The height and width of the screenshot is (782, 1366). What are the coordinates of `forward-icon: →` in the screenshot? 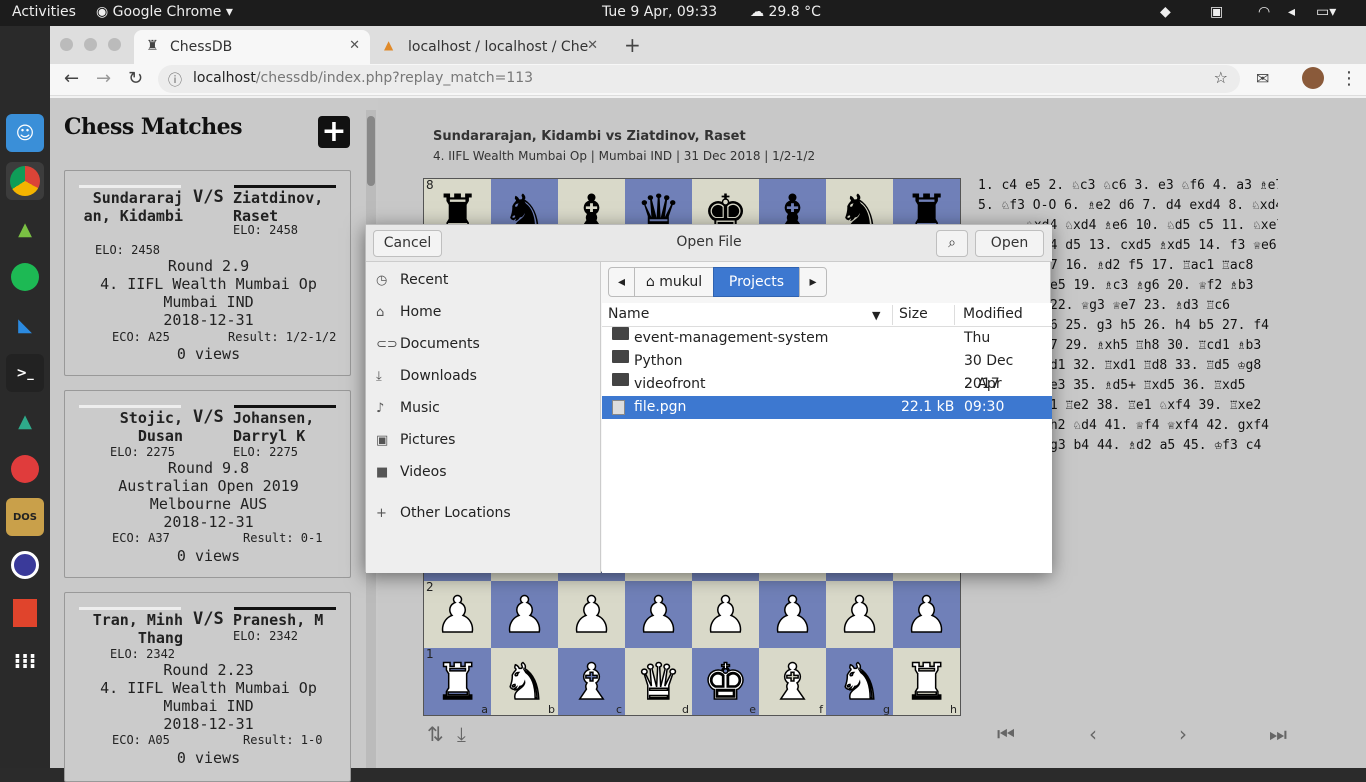 It's located at (103, 78).